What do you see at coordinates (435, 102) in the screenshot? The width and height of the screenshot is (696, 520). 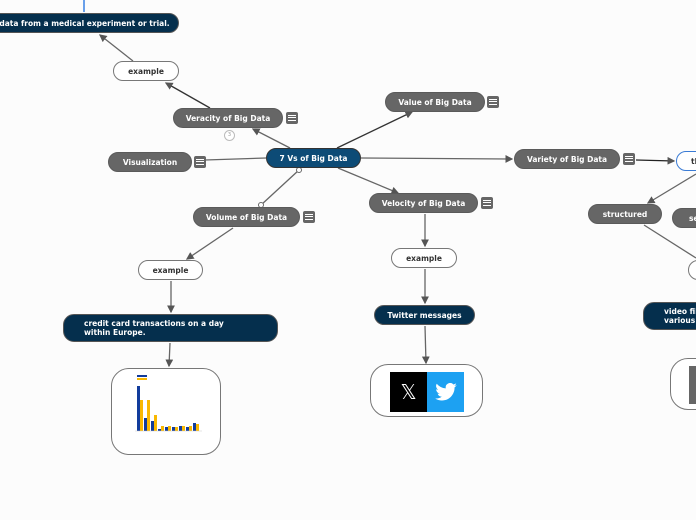 I see `node-value: Value of Big Data` at bounding box center [435, 102].